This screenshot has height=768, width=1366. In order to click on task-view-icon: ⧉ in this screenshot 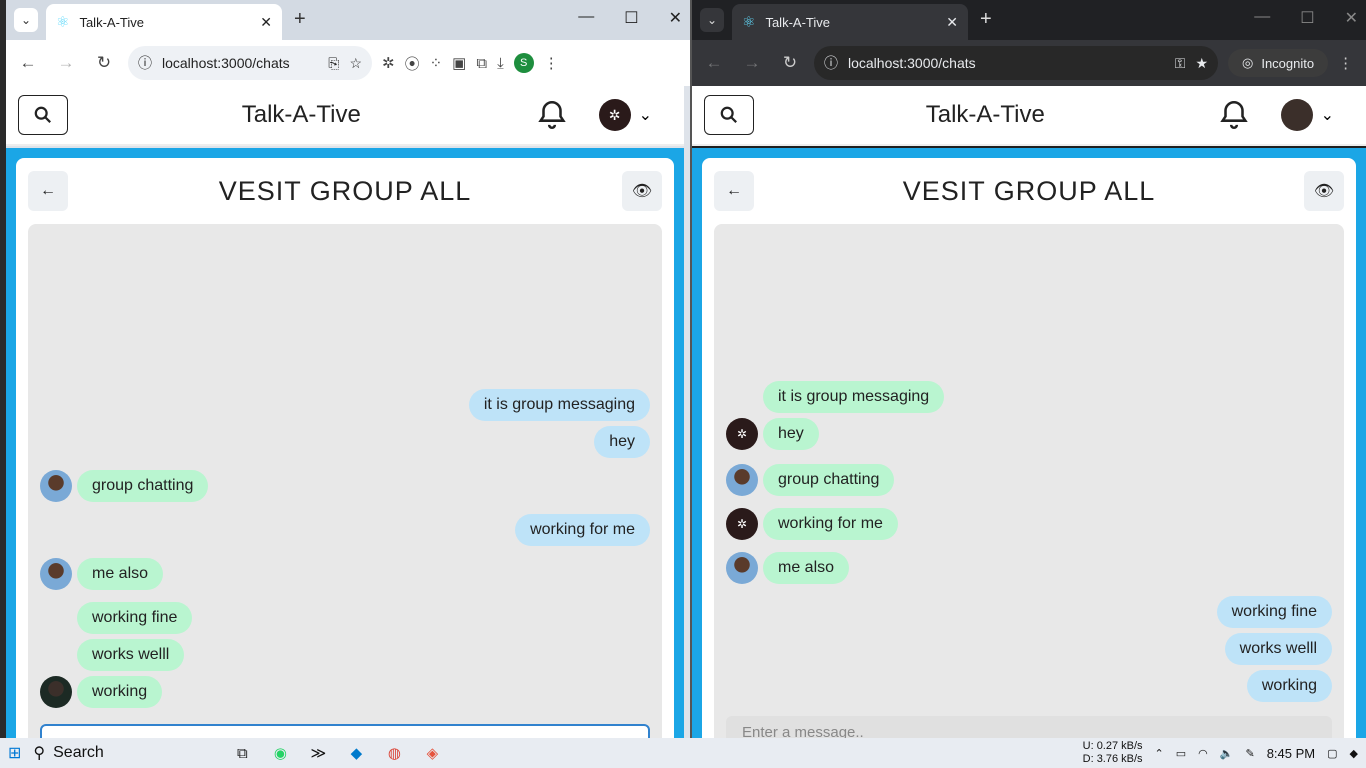, I will do `click(242, 753)`.